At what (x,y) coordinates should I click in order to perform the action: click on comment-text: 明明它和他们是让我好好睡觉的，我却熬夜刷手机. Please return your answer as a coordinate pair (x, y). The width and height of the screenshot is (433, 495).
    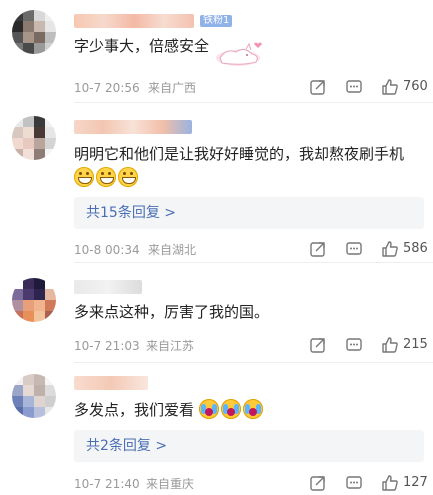
    Looking at the image, I should click on (249, 166).